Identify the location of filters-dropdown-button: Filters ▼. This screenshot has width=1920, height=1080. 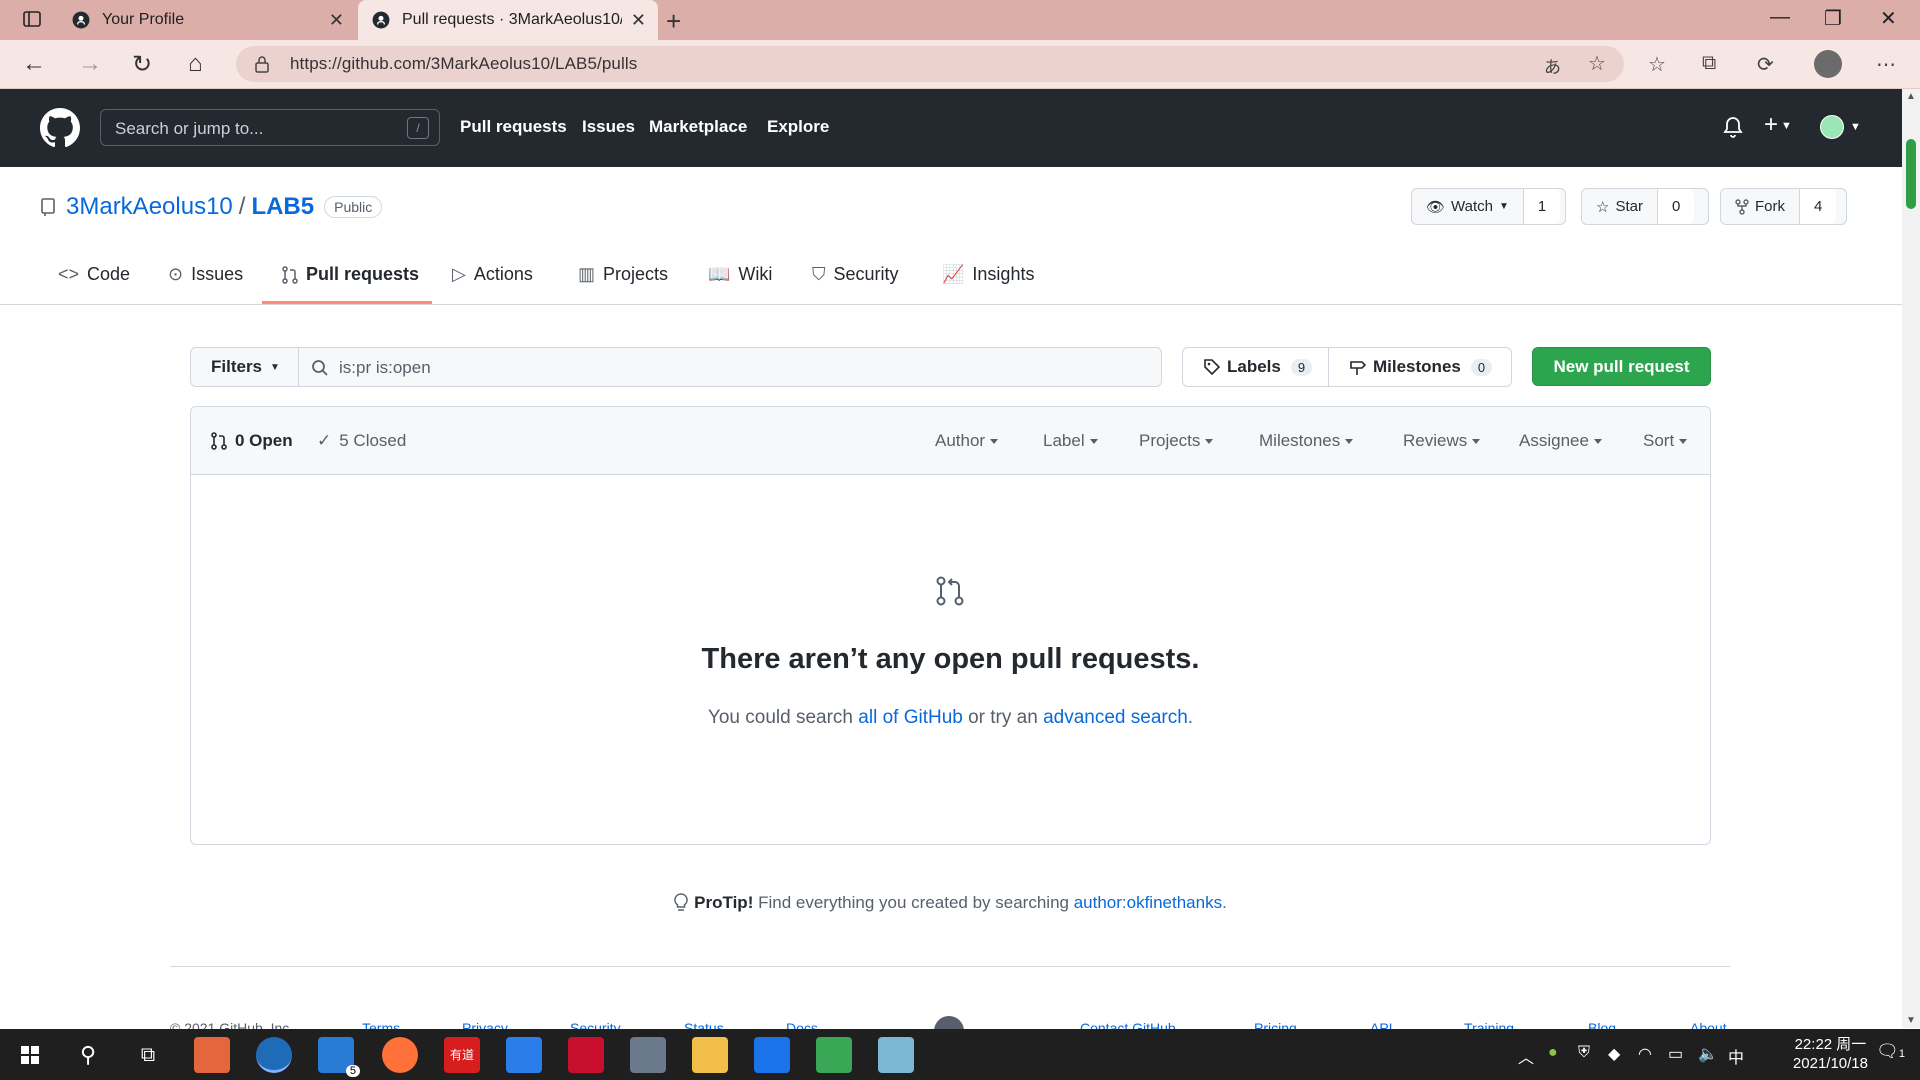
(244, 367).